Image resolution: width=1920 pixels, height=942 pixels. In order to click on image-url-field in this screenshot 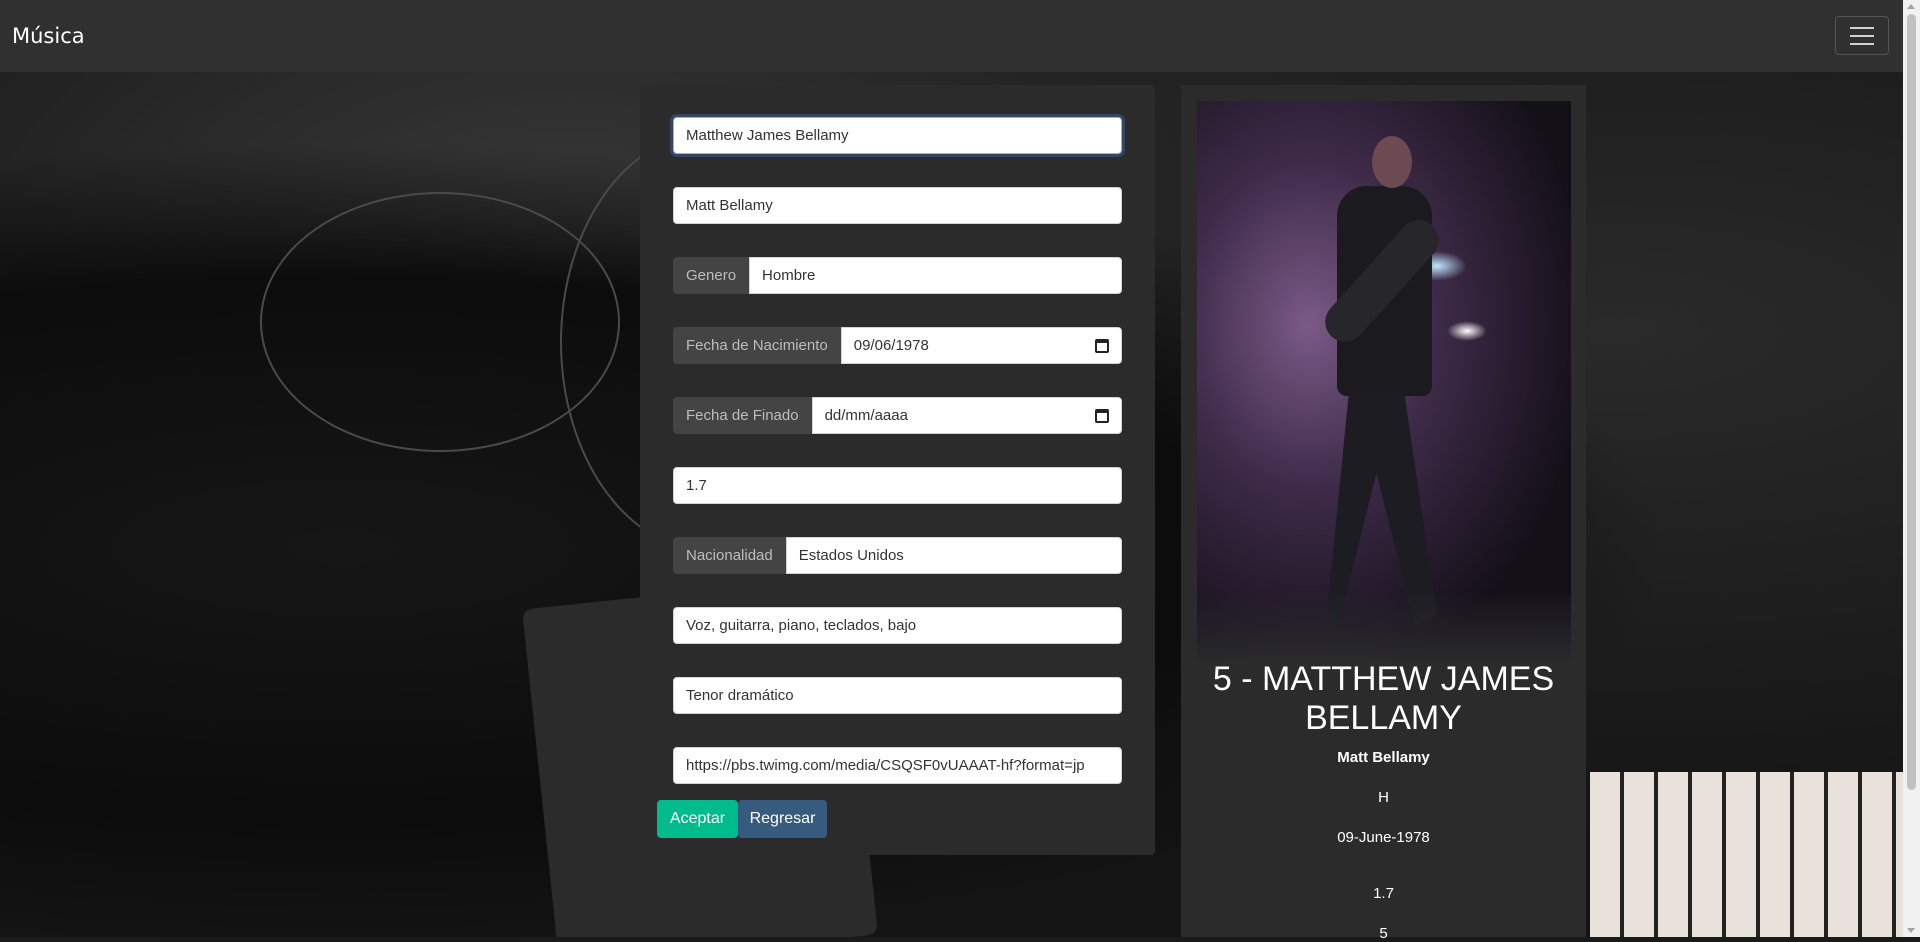, I will do `click(897, 765)`.